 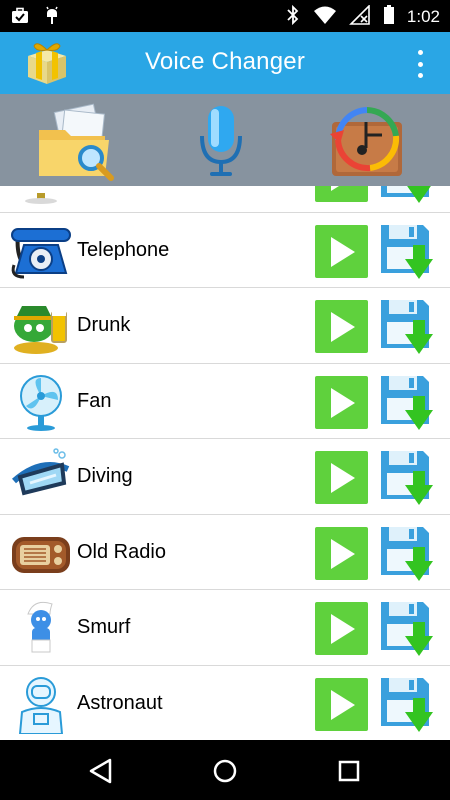 I want to click on effect-label: Smurf, so click(x=104, y=627).